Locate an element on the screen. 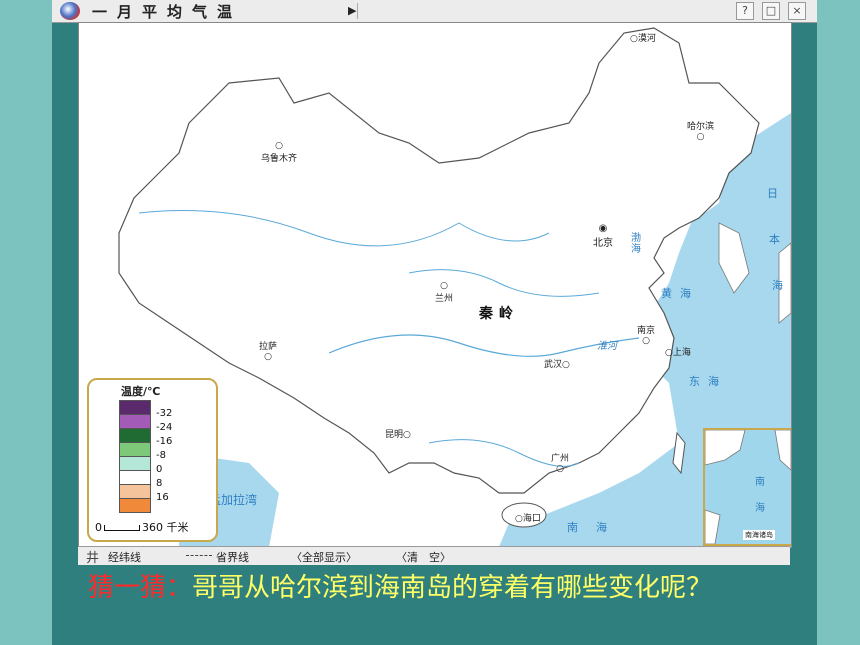  scale-bar: 0 360 千米 is located at coordinates (142, 527).